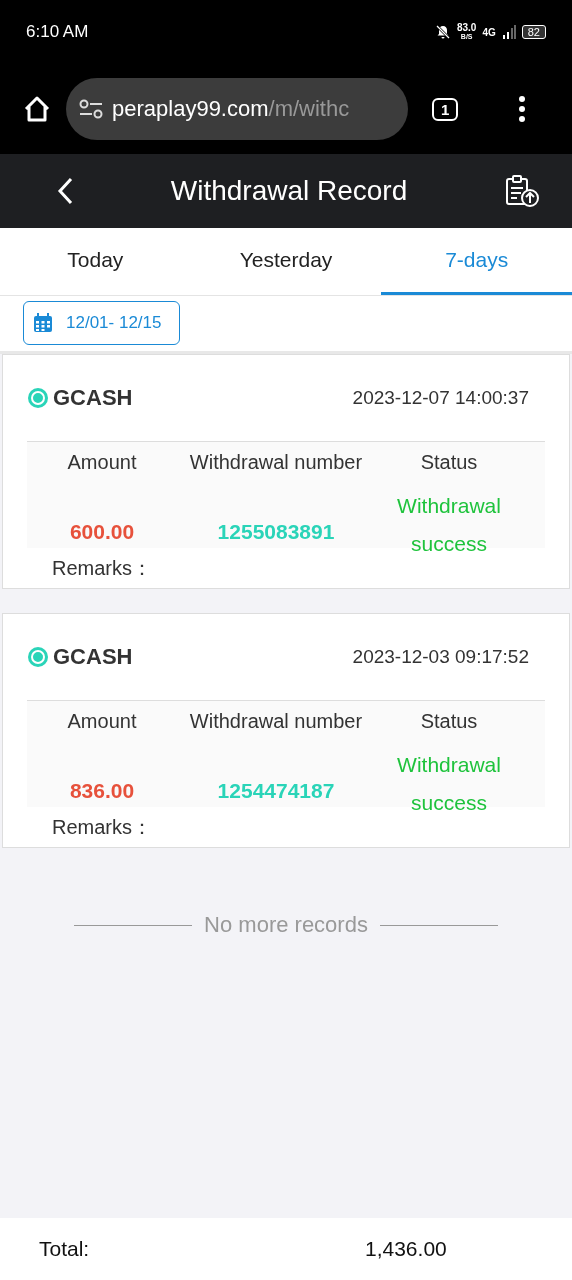 The image size is (572, 1280). What do you see at coordinates (508, 32) in the screenshot?
I see `signal-icon` at bounding box center [508, 32].